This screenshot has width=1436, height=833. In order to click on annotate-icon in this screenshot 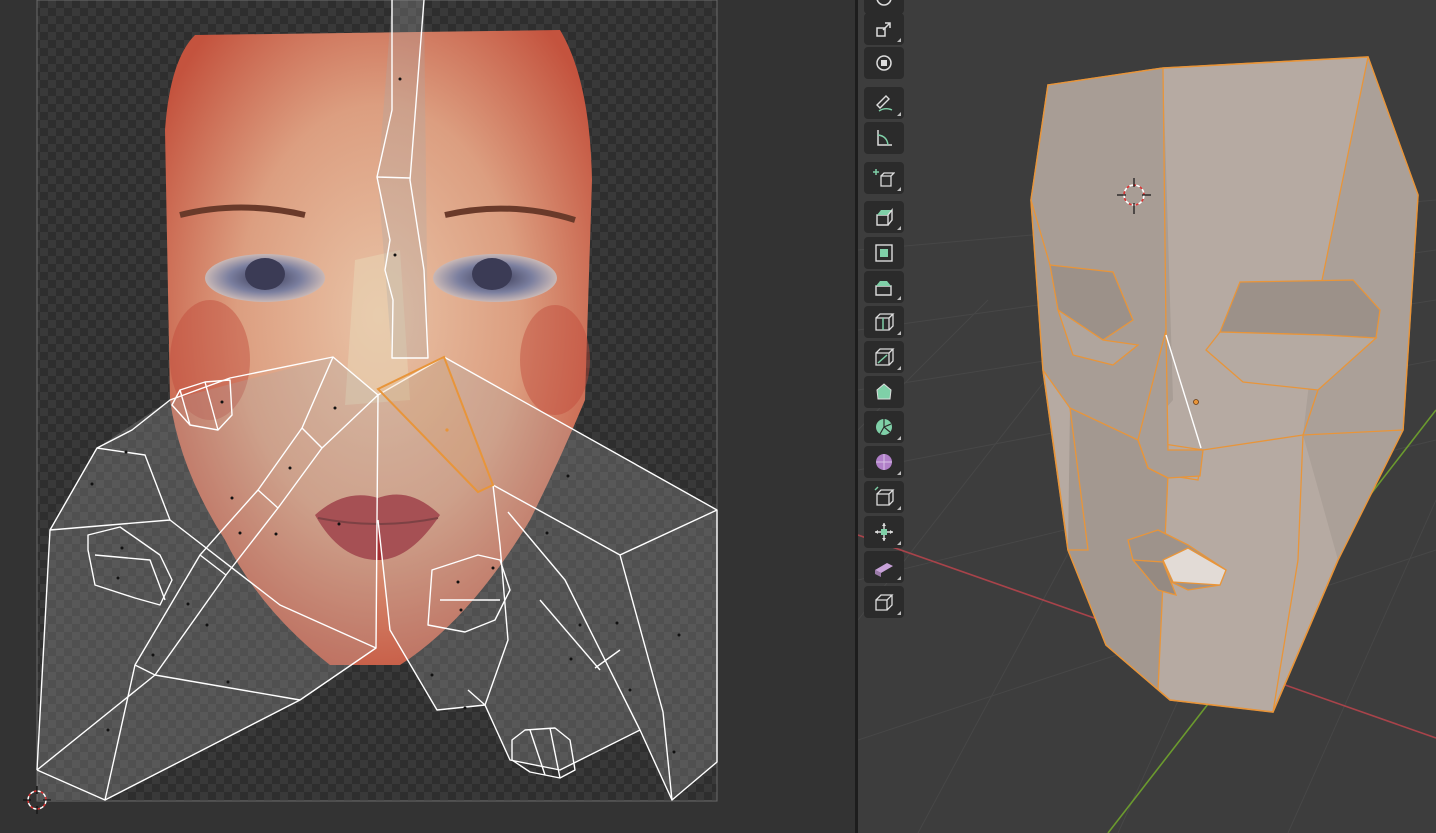, I will do `click(884, 103)`.